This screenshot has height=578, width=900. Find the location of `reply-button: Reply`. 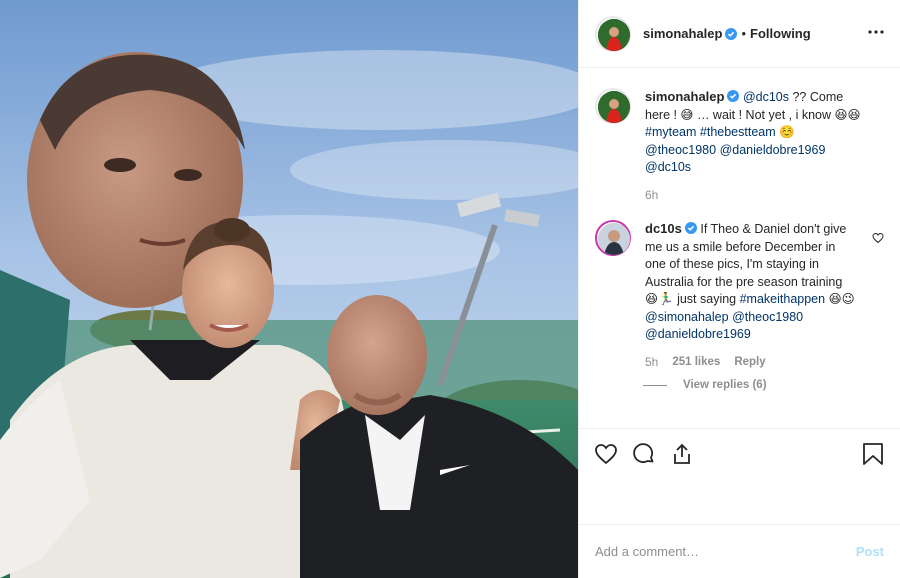

reply-button: Reply is located at coordinates (749, 363).